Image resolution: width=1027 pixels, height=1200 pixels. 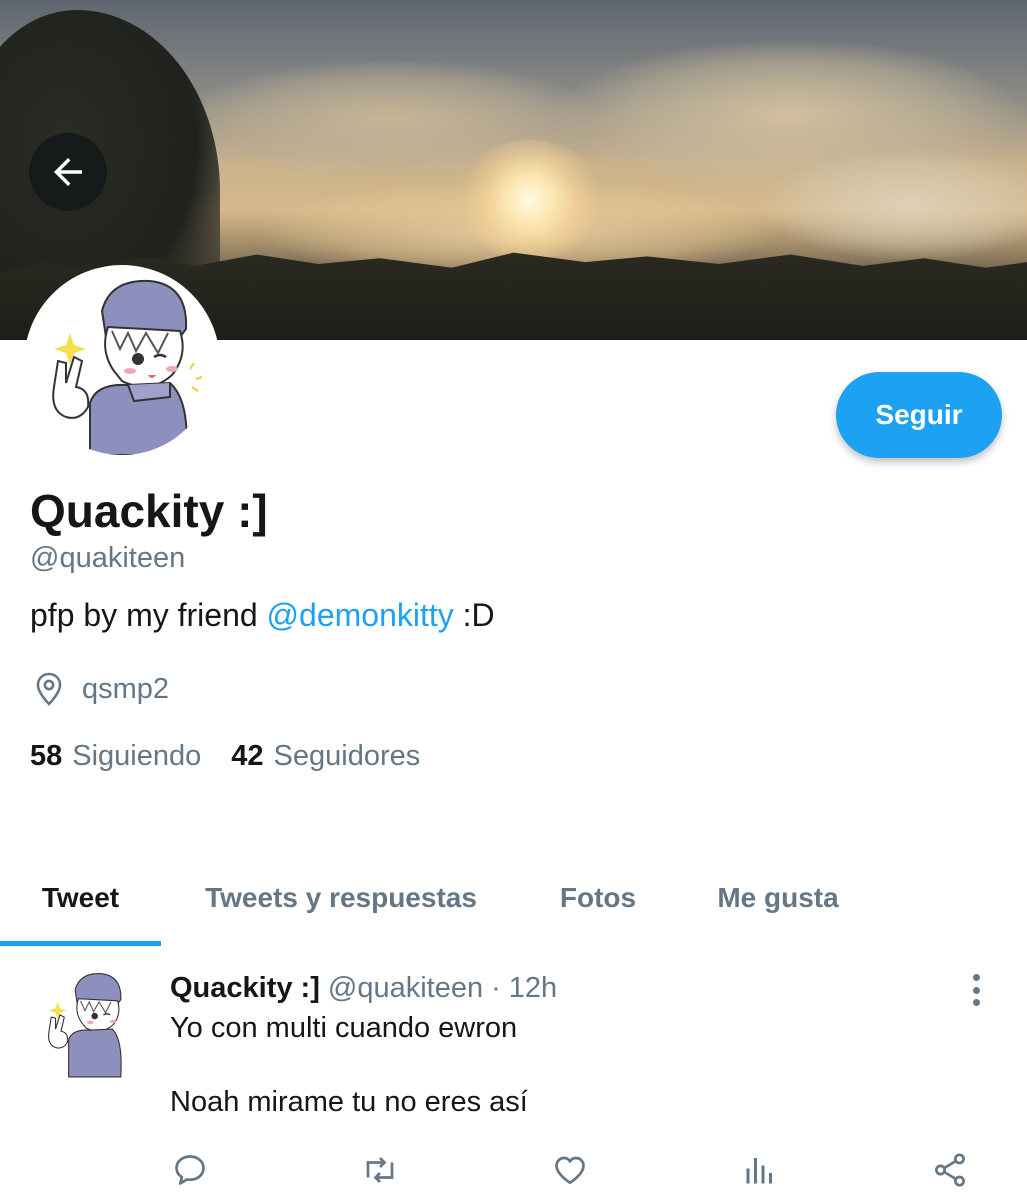 What do you see at coordinates (405, 988) in the screenshot?
I see `tweet-author-handle: @quakiteen` at bounding box center [405, 988].